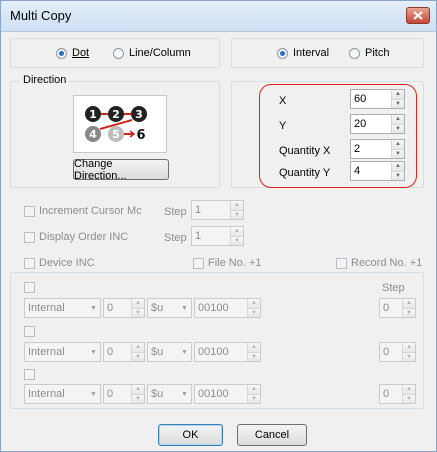 This screenshot has width=437, height=452. I want to click on device-inc-checkbox: Device INC, so click(59, 263).